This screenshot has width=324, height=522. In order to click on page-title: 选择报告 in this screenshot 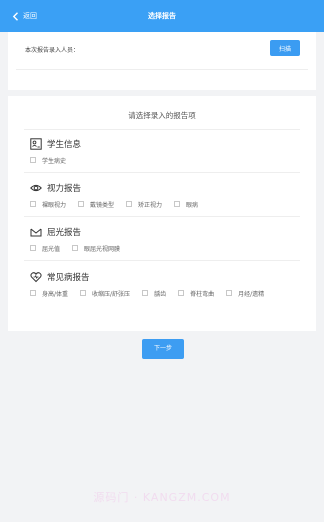, I will do `click(162, 16)`.